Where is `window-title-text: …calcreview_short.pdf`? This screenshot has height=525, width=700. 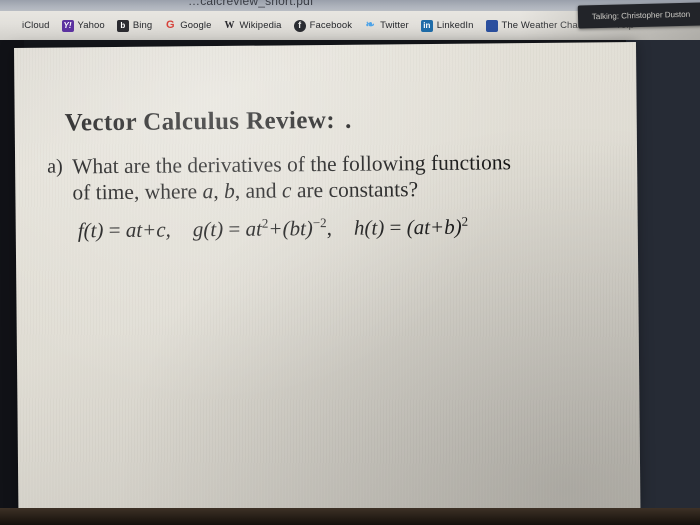 window-title-text: …calcreview_short.pdf is located at coordinates (251, 4).